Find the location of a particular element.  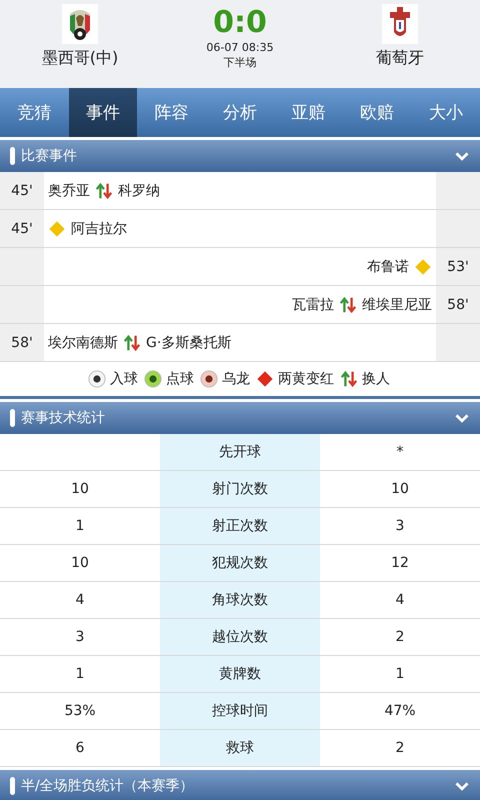

tab: 亚赔 is located at coordinates (308, 112).